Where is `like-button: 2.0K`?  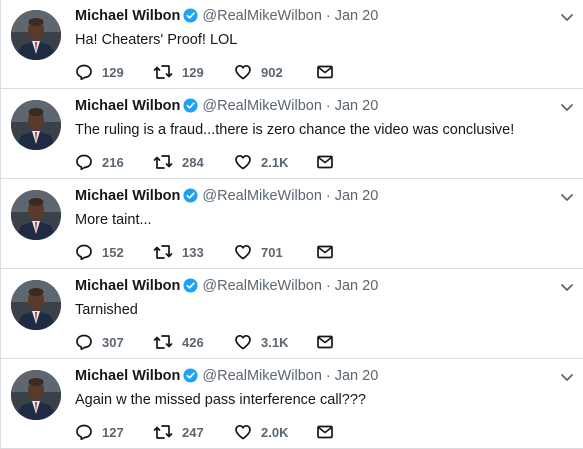 like-button: 2.0K is located at coordinates (261, 432).